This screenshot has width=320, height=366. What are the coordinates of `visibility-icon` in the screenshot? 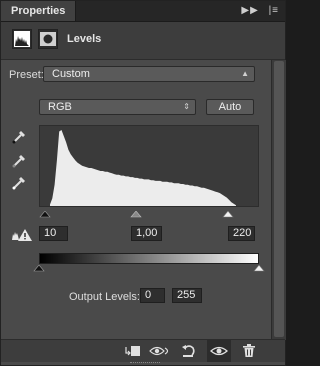 It's located at (219, 351).